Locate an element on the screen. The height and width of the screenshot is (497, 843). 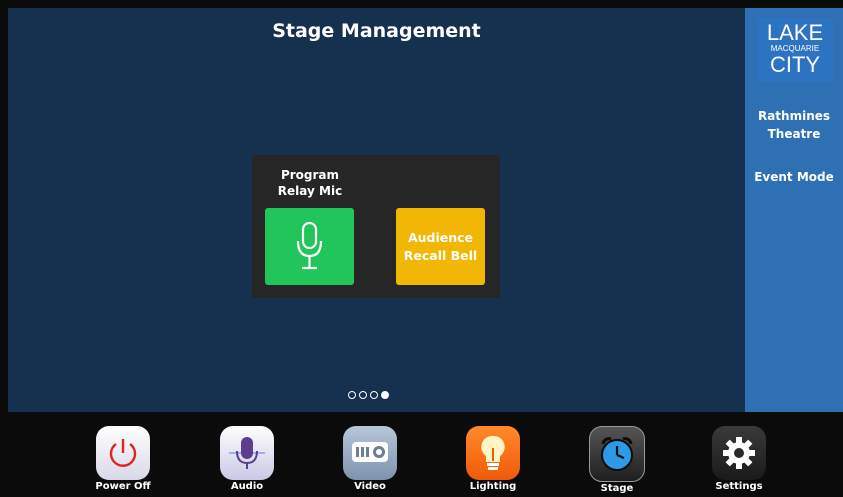
logo-line-3: CITY is located at coordinates (795, 64).